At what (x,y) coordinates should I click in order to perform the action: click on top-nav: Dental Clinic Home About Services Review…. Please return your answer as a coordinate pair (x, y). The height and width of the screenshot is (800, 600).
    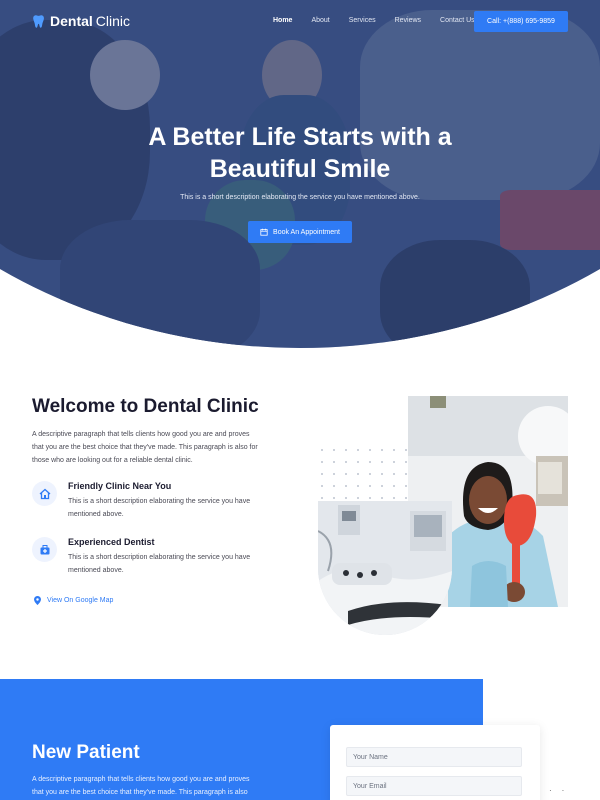
    Looking at the image, I should click on (300, 22).